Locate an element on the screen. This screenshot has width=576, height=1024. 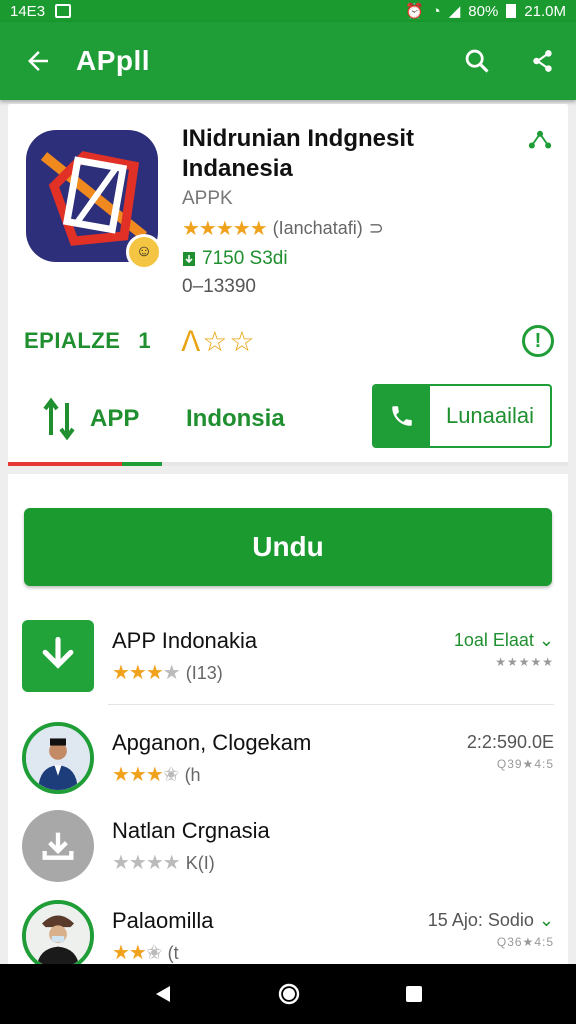
list-item: Natlan Crgnasia ★★★★ K(I) is located at coordinates (288, 847).